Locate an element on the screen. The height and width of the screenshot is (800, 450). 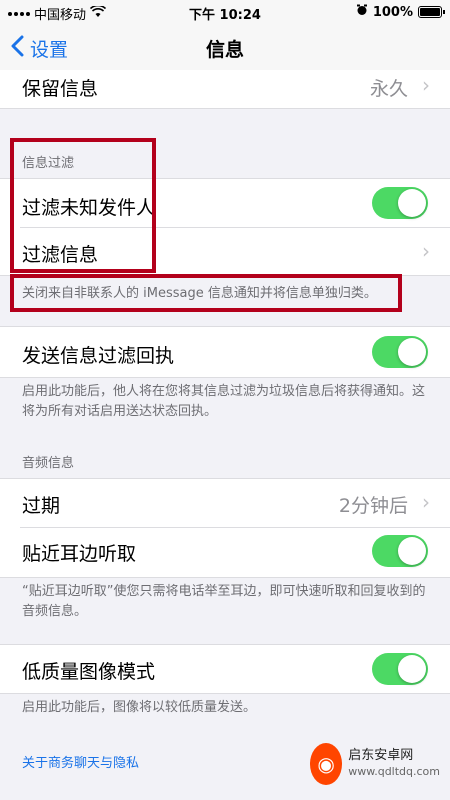
send-filter-receipt-label: 发送信息过滤回执 is located at coordinates (98, 356).